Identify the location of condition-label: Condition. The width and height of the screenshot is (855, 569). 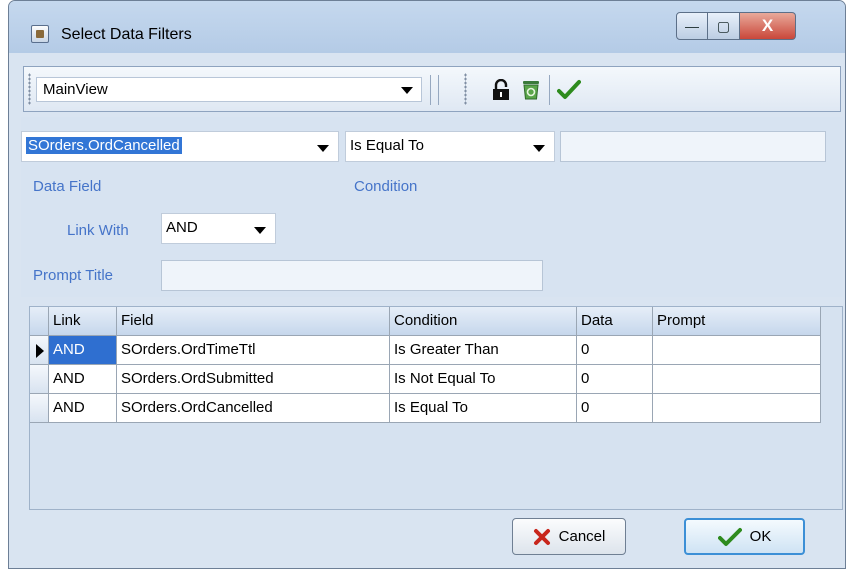
(386, 186).